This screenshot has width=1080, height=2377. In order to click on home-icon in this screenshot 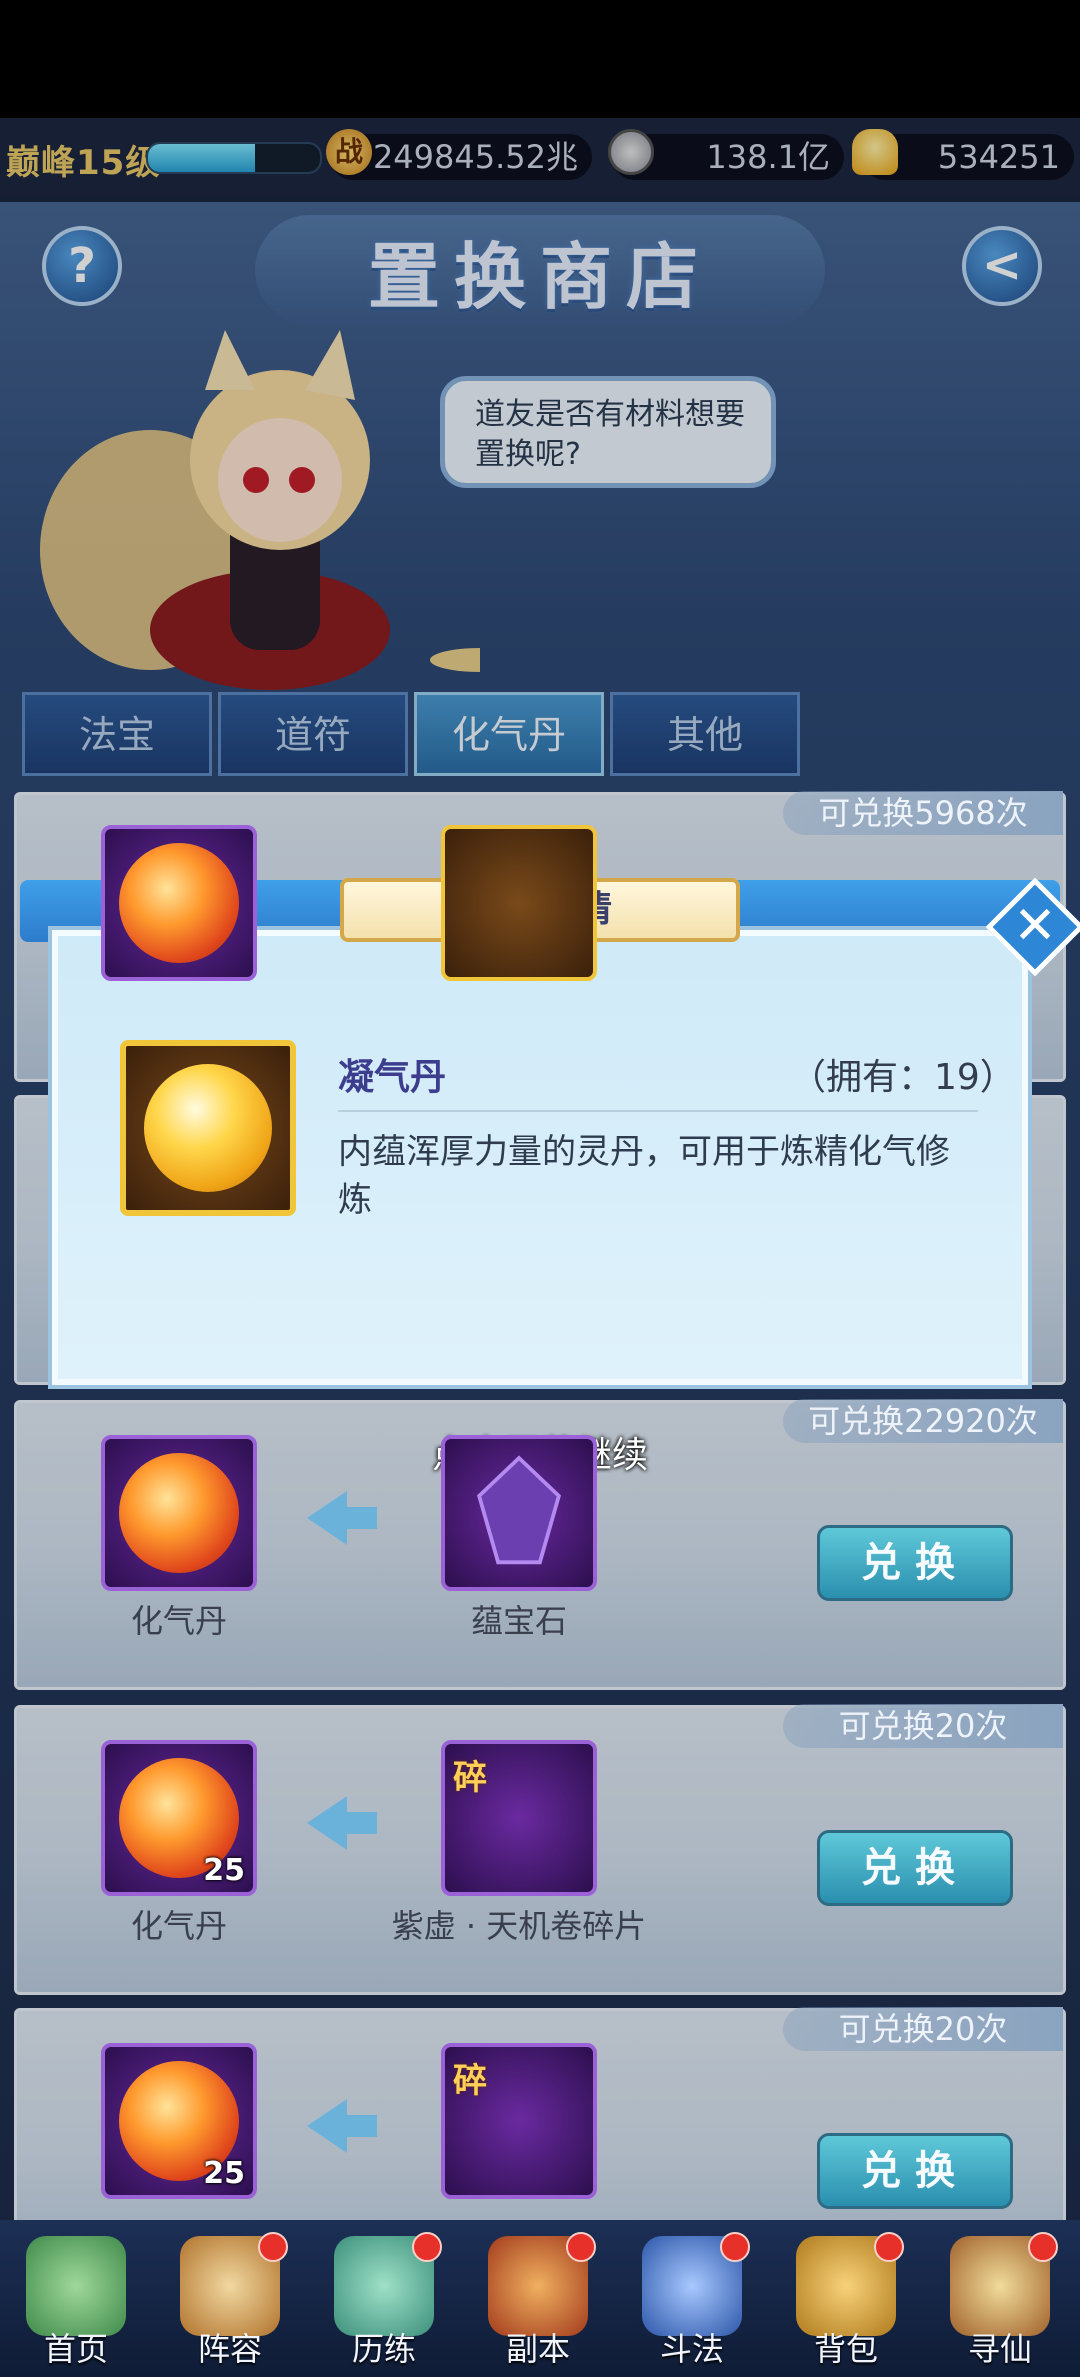, I will do `click(76, 2286)`.